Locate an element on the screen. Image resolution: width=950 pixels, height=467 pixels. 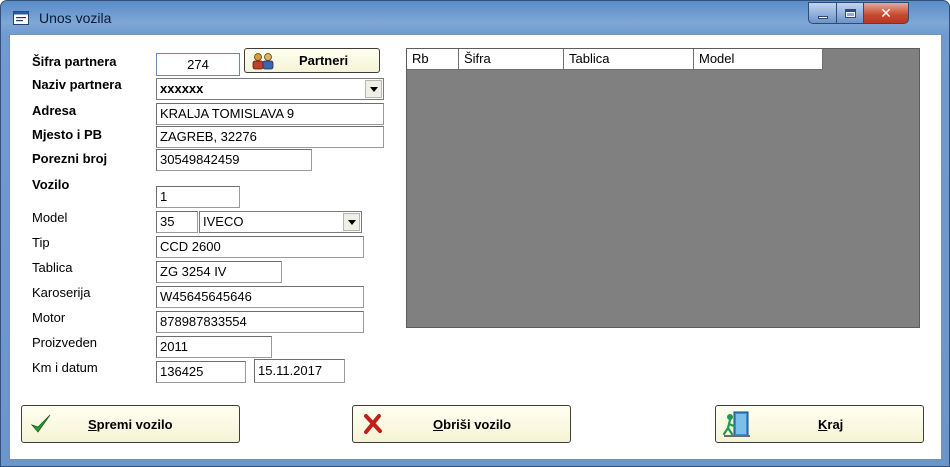
model-name-value: IVECO is located at coordinates (223, 221).